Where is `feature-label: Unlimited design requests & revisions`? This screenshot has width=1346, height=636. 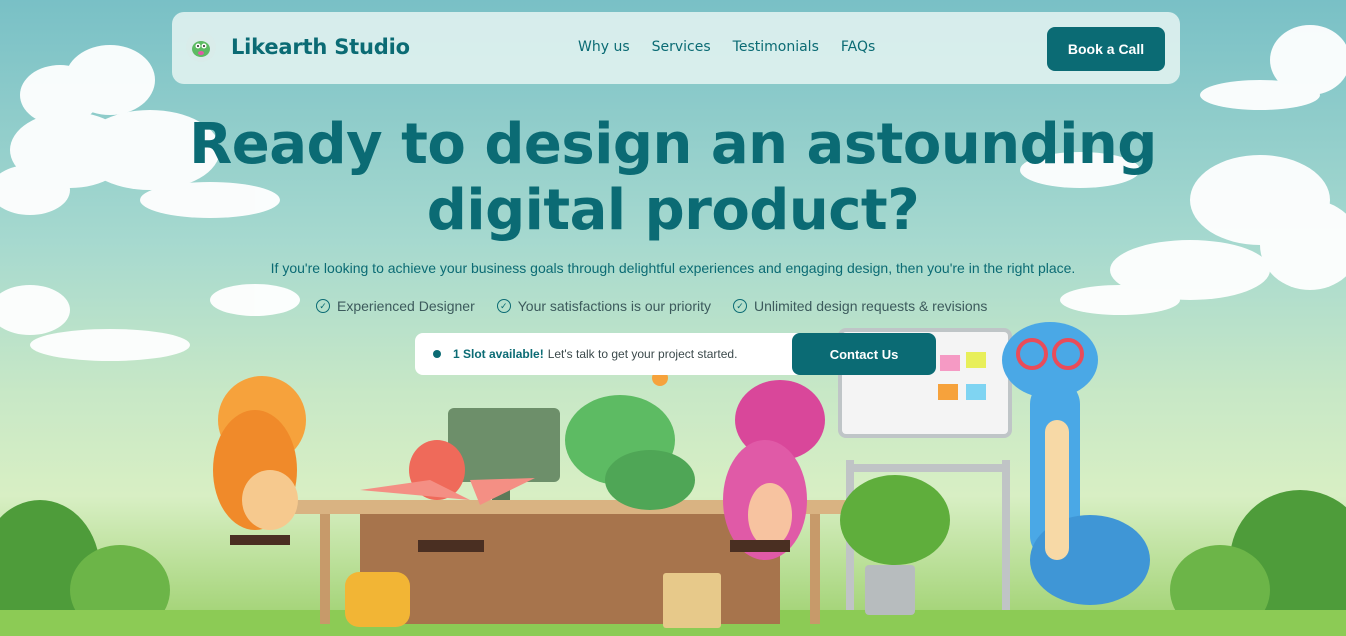
feature-label: Unlimited design requests & revisions is located at coordinates (870, 306).